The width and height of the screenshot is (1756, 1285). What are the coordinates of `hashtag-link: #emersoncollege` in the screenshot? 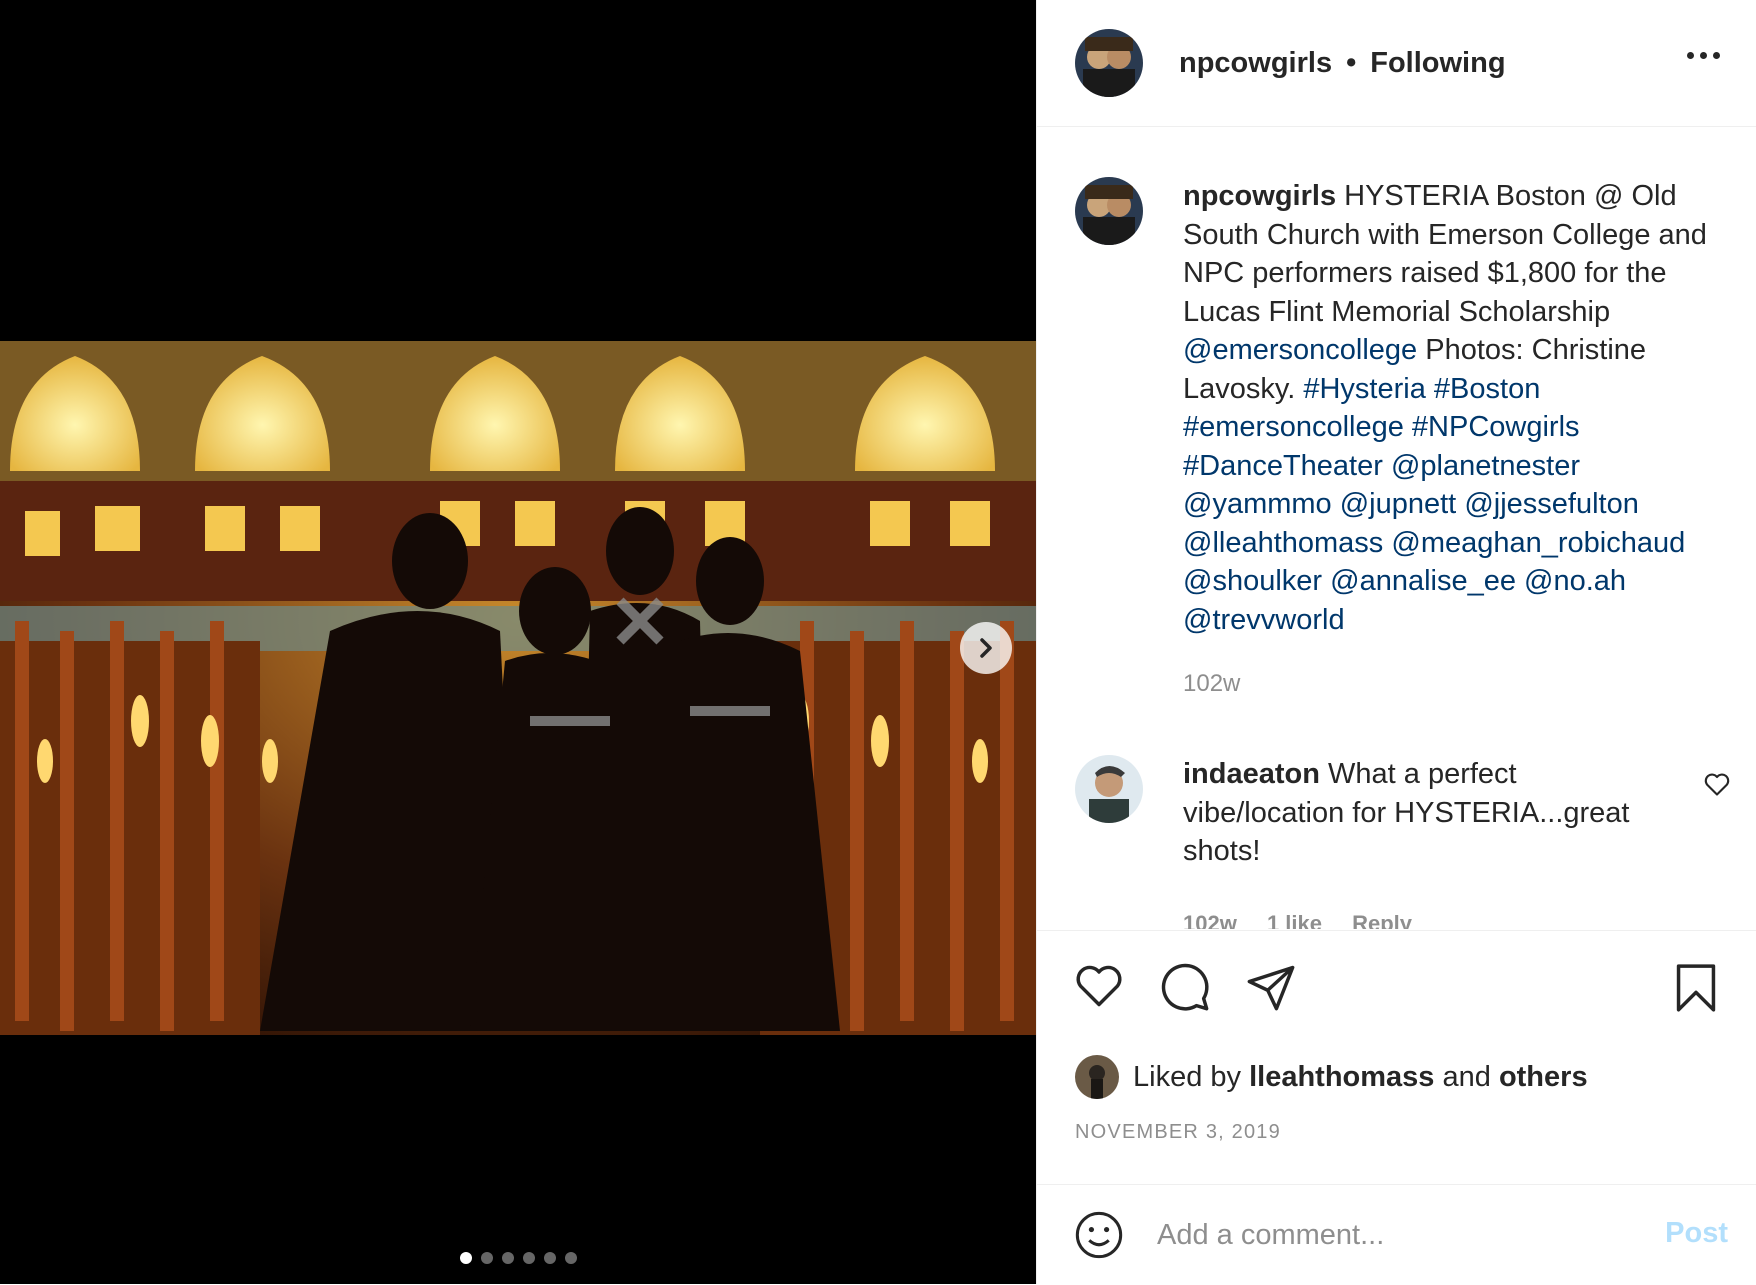 It's located at (1293, 427).